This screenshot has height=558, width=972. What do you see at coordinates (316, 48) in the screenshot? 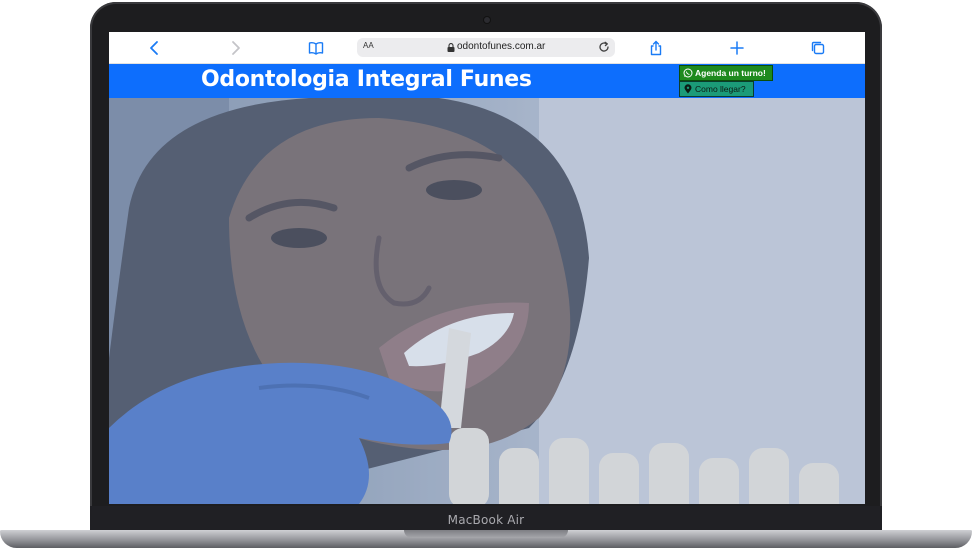
I see `book-icon` at bounding box center [316, 48].